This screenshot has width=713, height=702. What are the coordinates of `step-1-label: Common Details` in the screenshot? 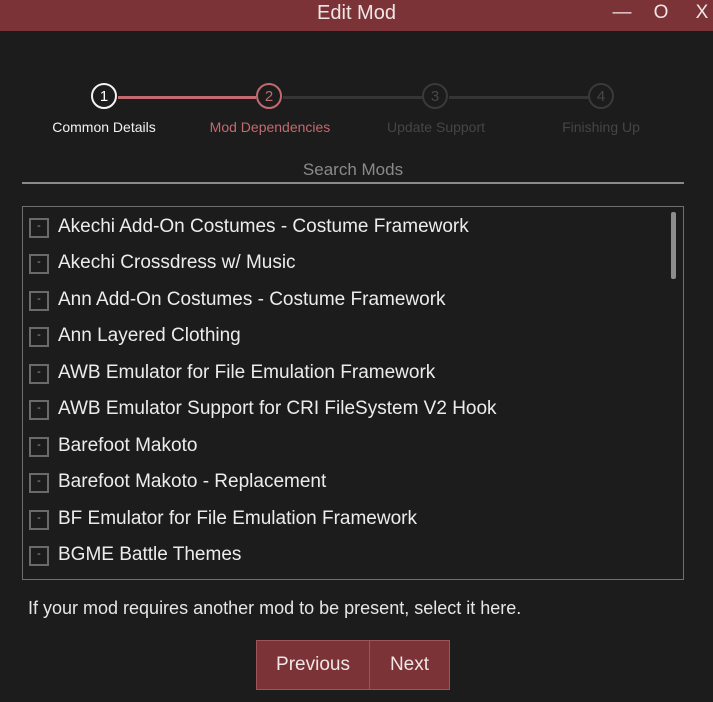 It's located at (104, 127).